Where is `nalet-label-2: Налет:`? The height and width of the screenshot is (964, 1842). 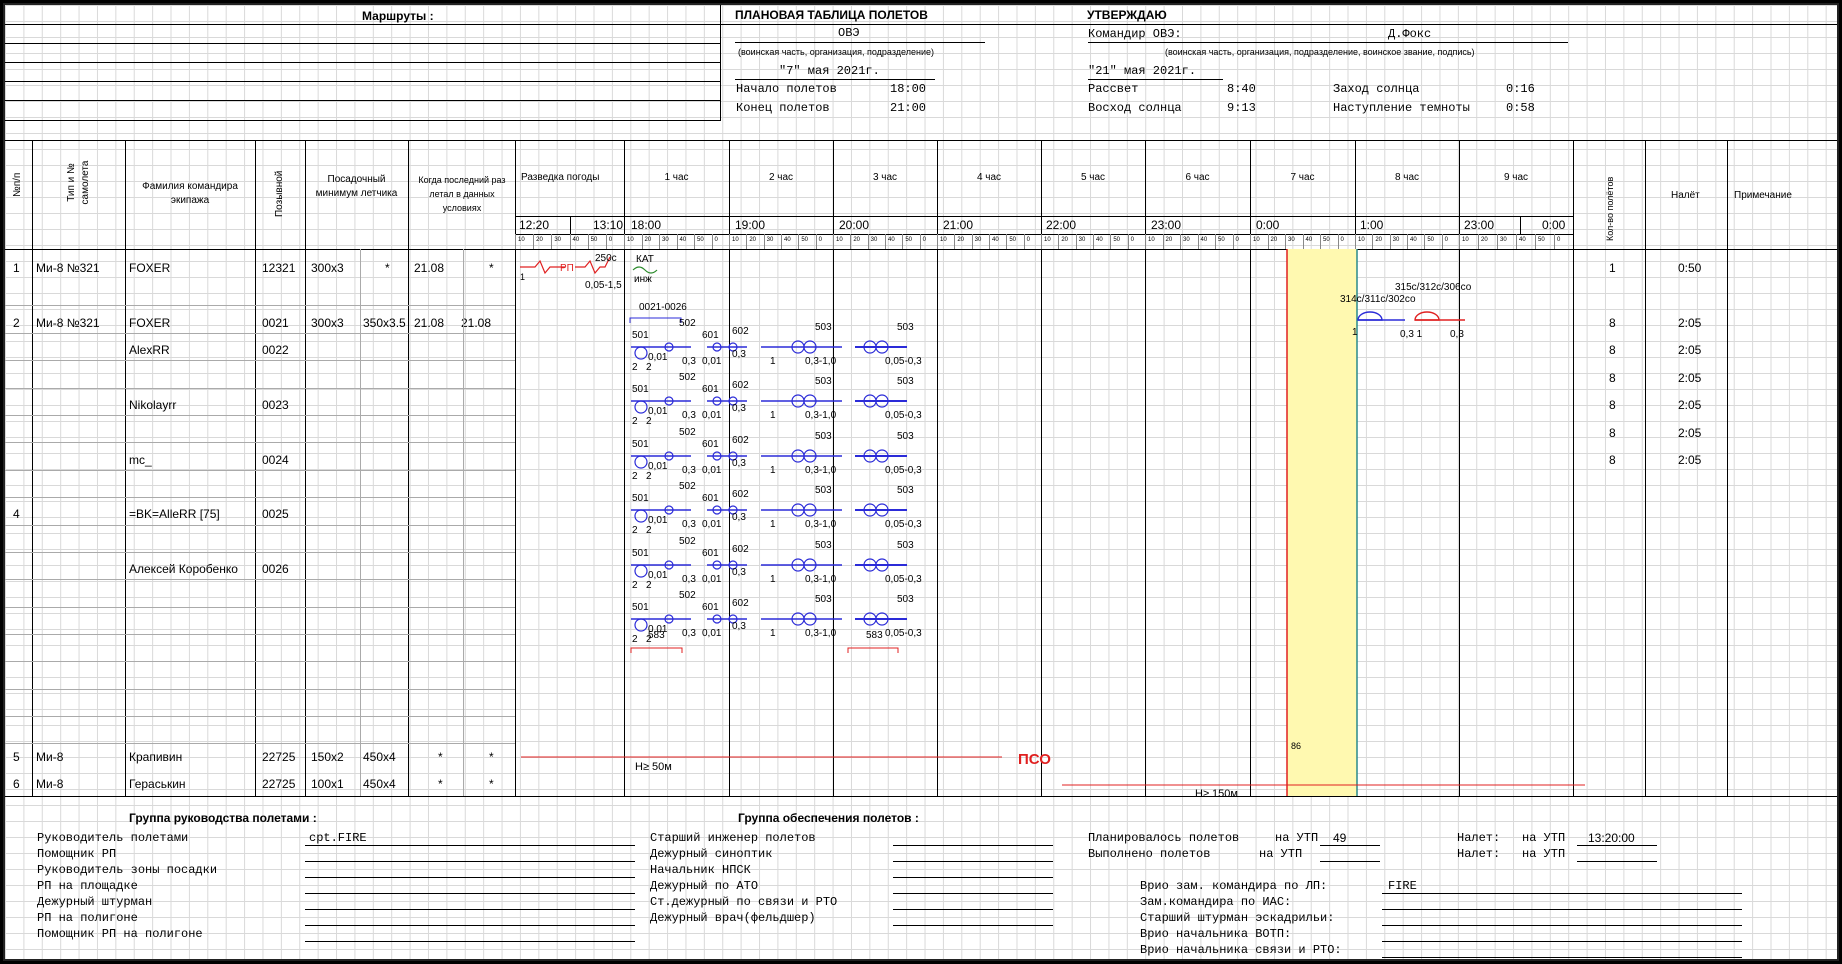 nalet-label-2: Налет: is located at coordinates (1479, 854).